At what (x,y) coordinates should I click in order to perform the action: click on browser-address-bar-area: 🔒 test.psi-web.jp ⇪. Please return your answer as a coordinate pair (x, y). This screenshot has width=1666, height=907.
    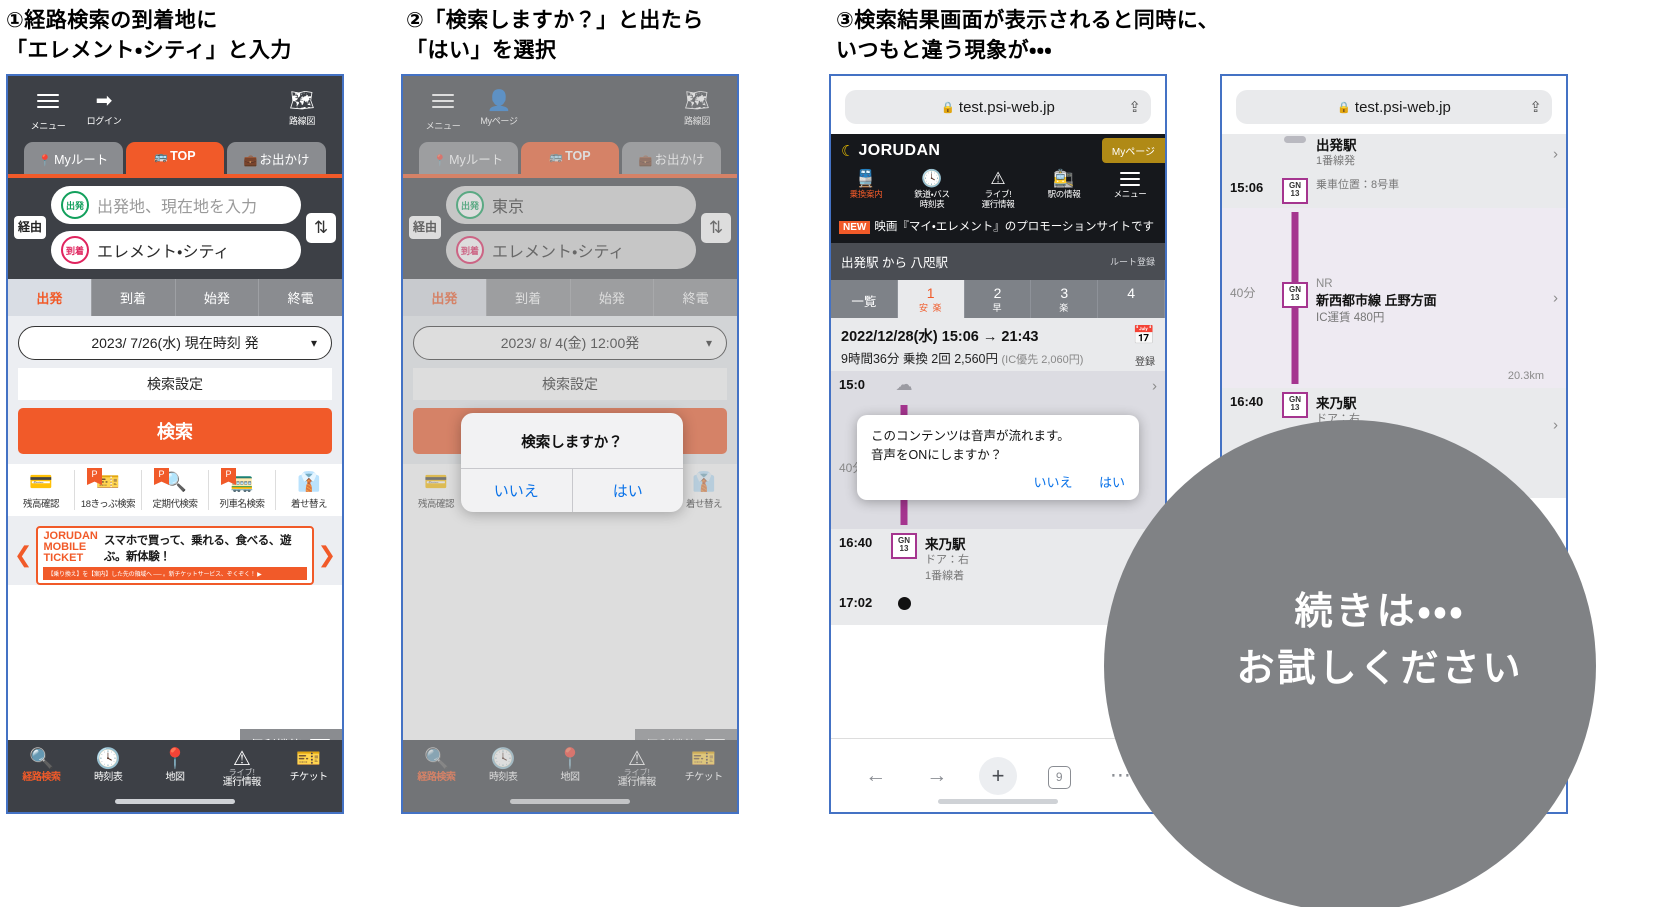
    Looking at the image, I should click on (998, 105).